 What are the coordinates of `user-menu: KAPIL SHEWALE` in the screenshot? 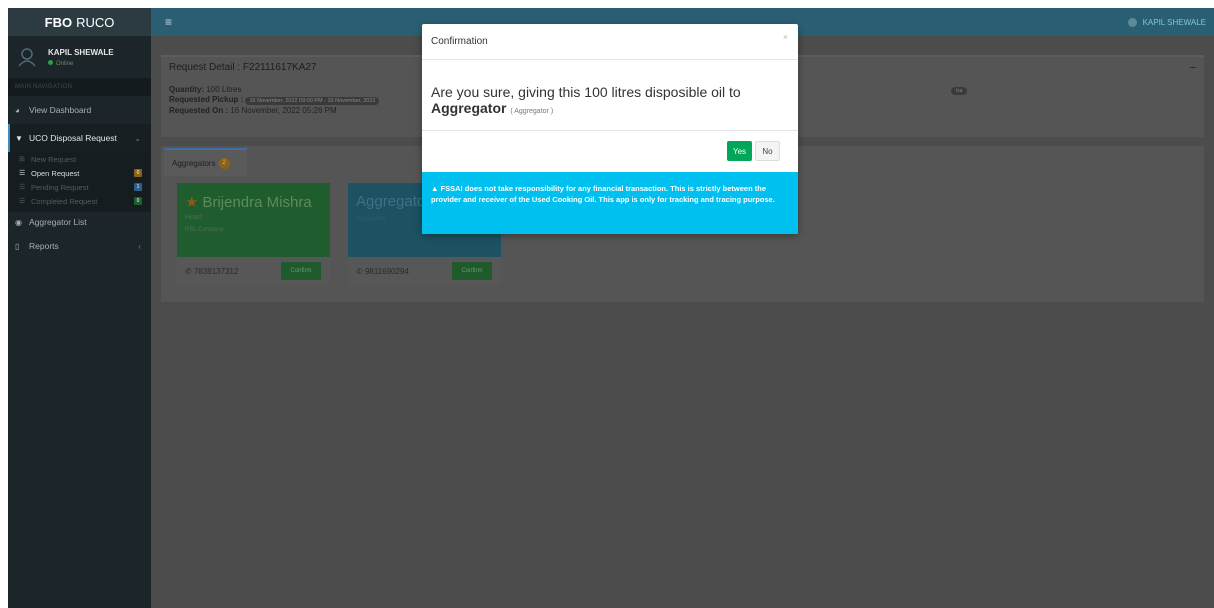 It's located at (1166, 22).